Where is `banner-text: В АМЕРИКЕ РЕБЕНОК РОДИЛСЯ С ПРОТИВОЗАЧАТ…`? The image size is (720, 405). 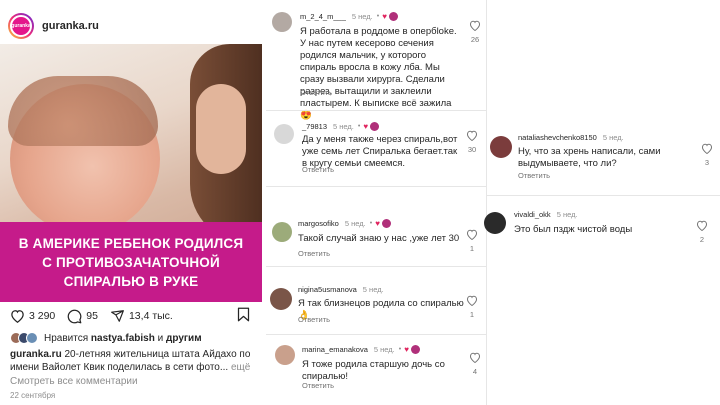 banner-text: В АМЕРИКЕ РЕБЕНОК РОДИЛСЯ С ПРОТИВОЗАЧАТ… is located at coordinates (131, 262).